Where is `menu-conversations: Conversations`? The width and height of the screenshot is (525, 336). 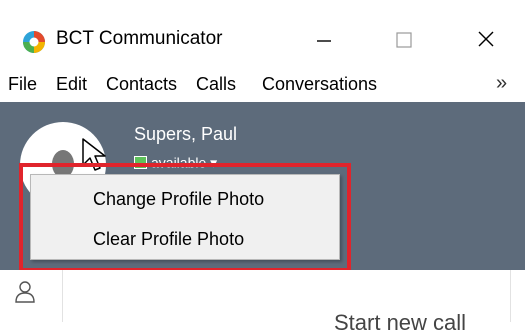 menu-conversations: Conversations is located at coordinates (319, 84).